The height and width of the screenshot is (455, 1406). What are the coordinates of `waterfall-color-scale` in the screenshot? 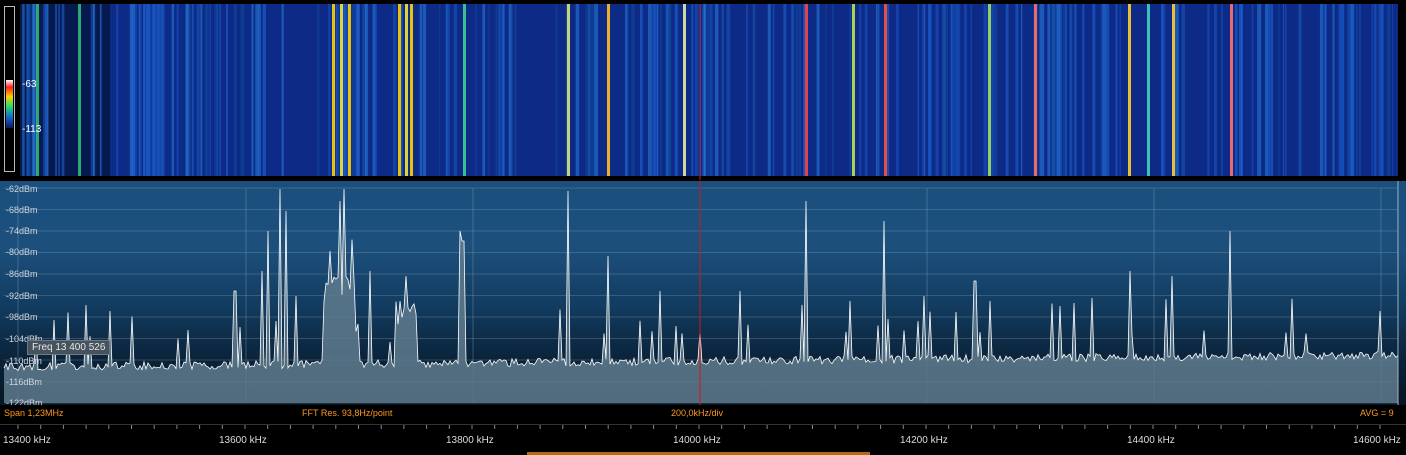 It's located at (9, 89).